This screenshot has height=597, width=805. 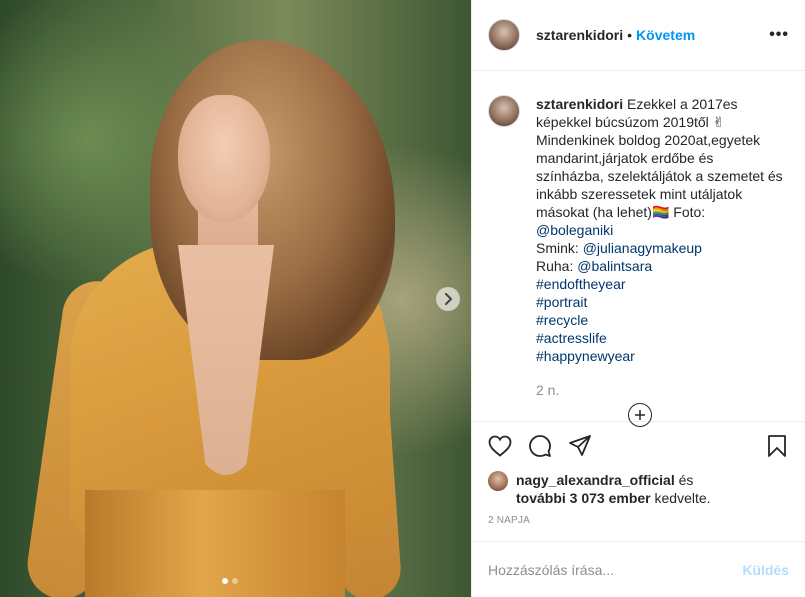 I want to click on liker-username: nagy_alexandra_official, so click(x=595, y=480).